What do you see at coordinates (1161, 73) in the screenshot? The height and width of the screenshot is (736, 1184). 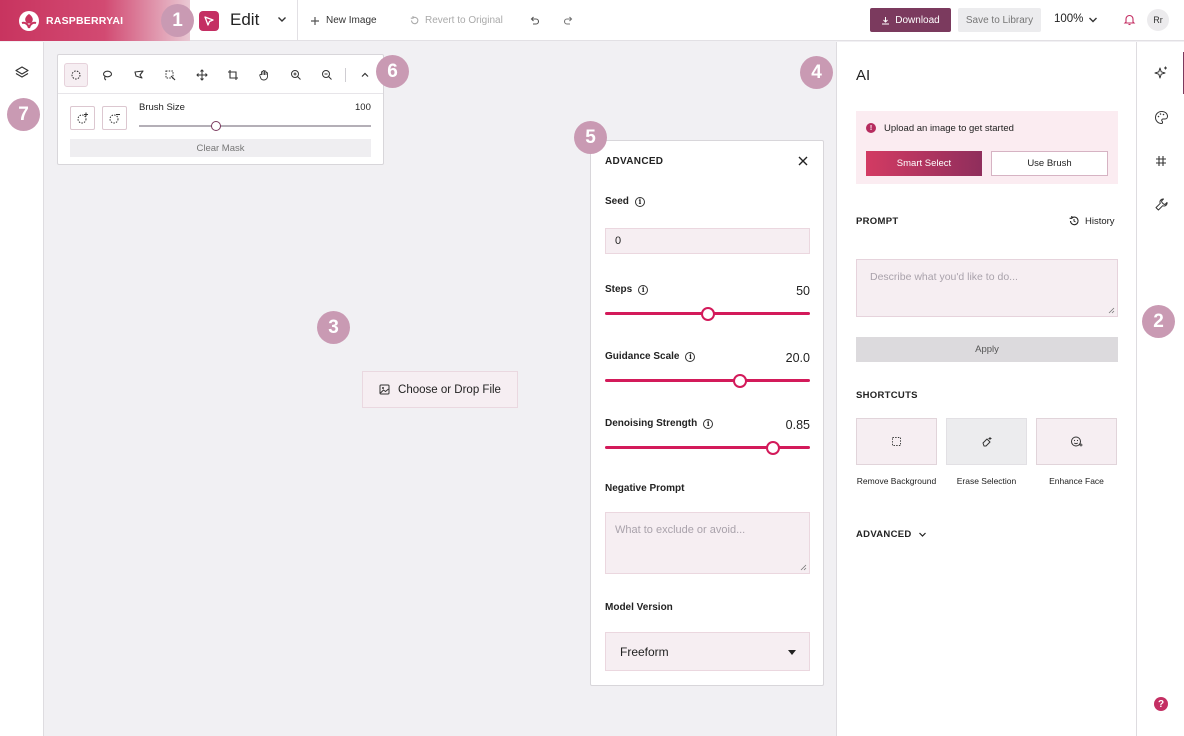 I see `tab-ai` at bounding box center [1161, 73].